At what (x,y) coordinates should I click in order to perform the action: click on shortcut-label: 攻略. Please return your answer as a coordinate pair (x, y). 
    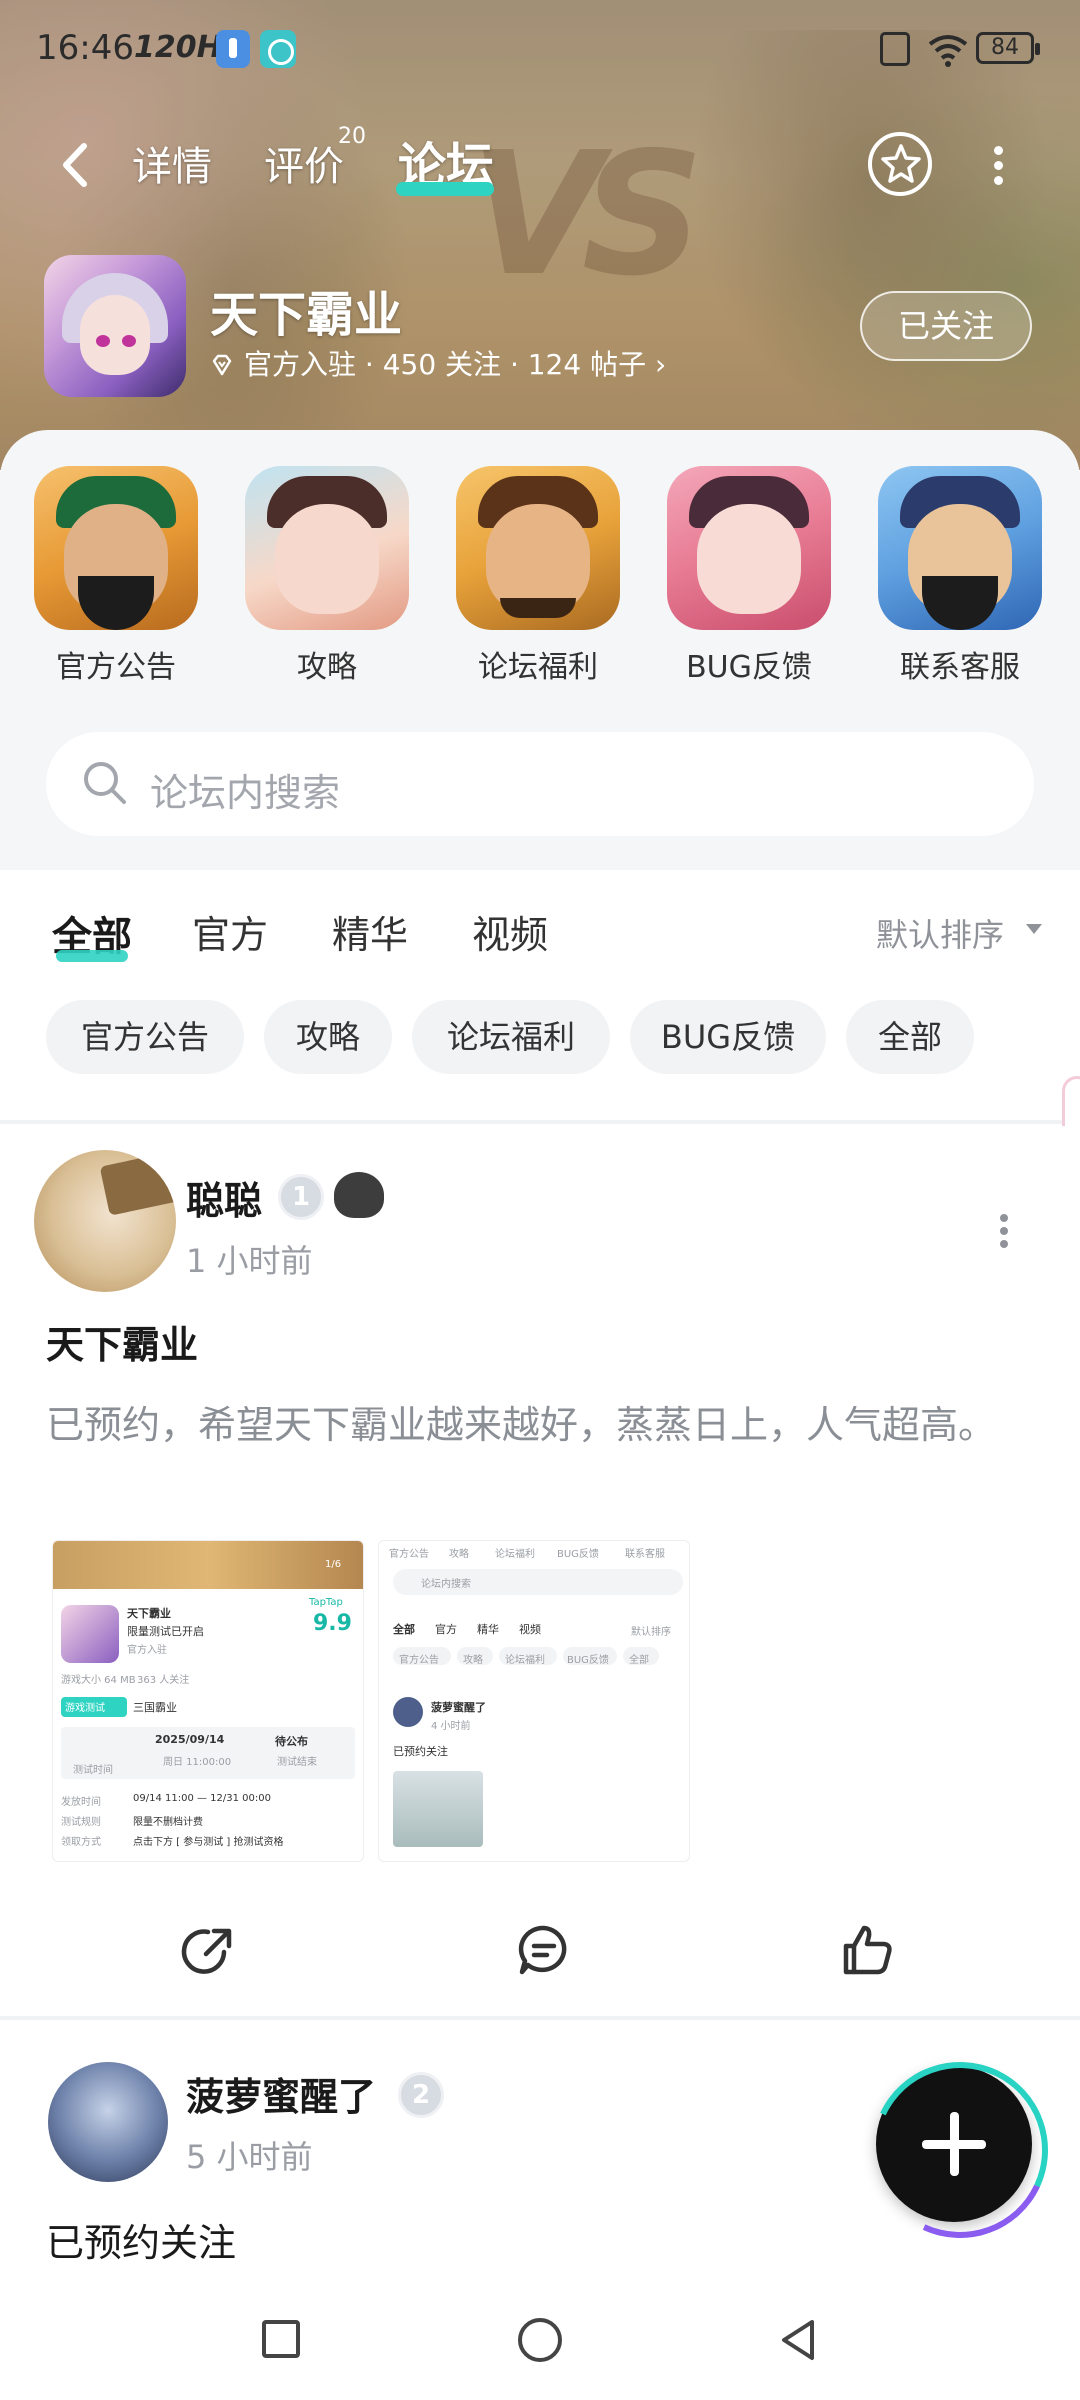
    Looking at the image, I should click on (327, 667).